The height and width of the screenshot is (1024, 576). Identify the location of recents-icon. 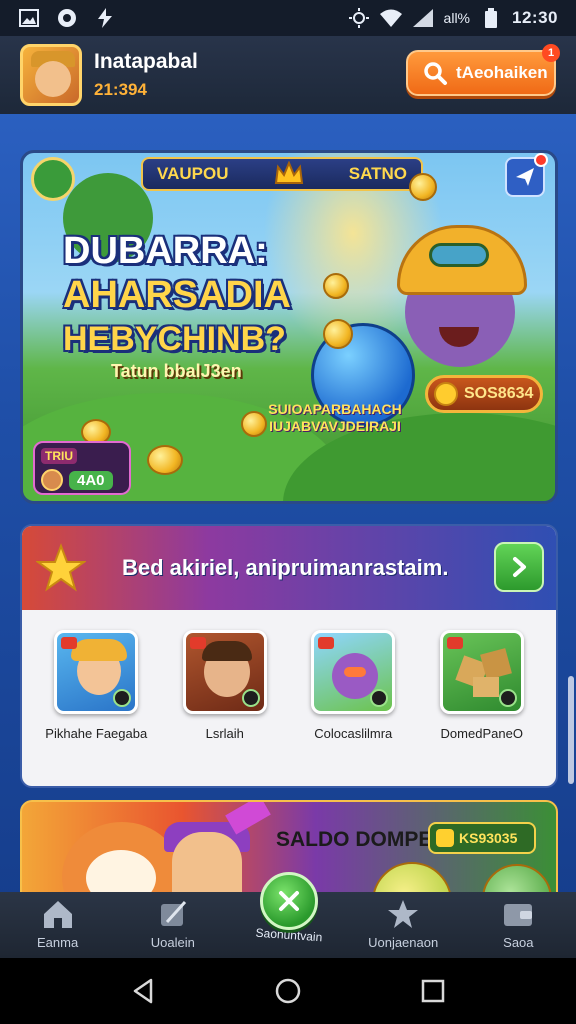
(433, 991).